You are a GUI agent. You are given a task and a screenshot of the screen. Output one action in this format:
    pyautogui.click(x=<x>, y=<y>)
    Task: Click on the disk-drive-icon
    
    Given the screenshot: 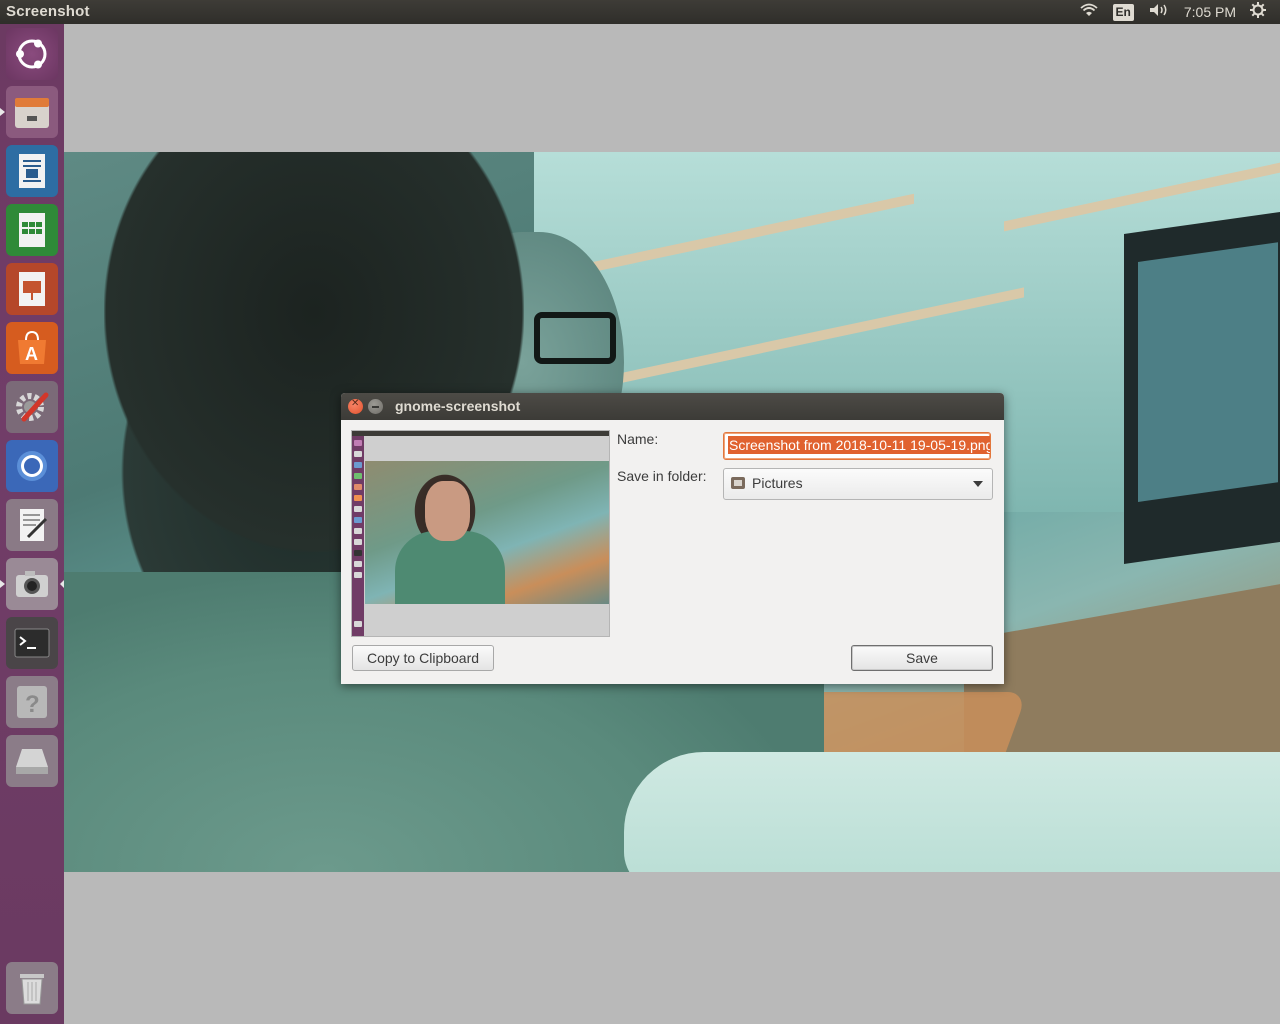 What is the action you would take?
    pyautogui.click(x=32, y=761)
    